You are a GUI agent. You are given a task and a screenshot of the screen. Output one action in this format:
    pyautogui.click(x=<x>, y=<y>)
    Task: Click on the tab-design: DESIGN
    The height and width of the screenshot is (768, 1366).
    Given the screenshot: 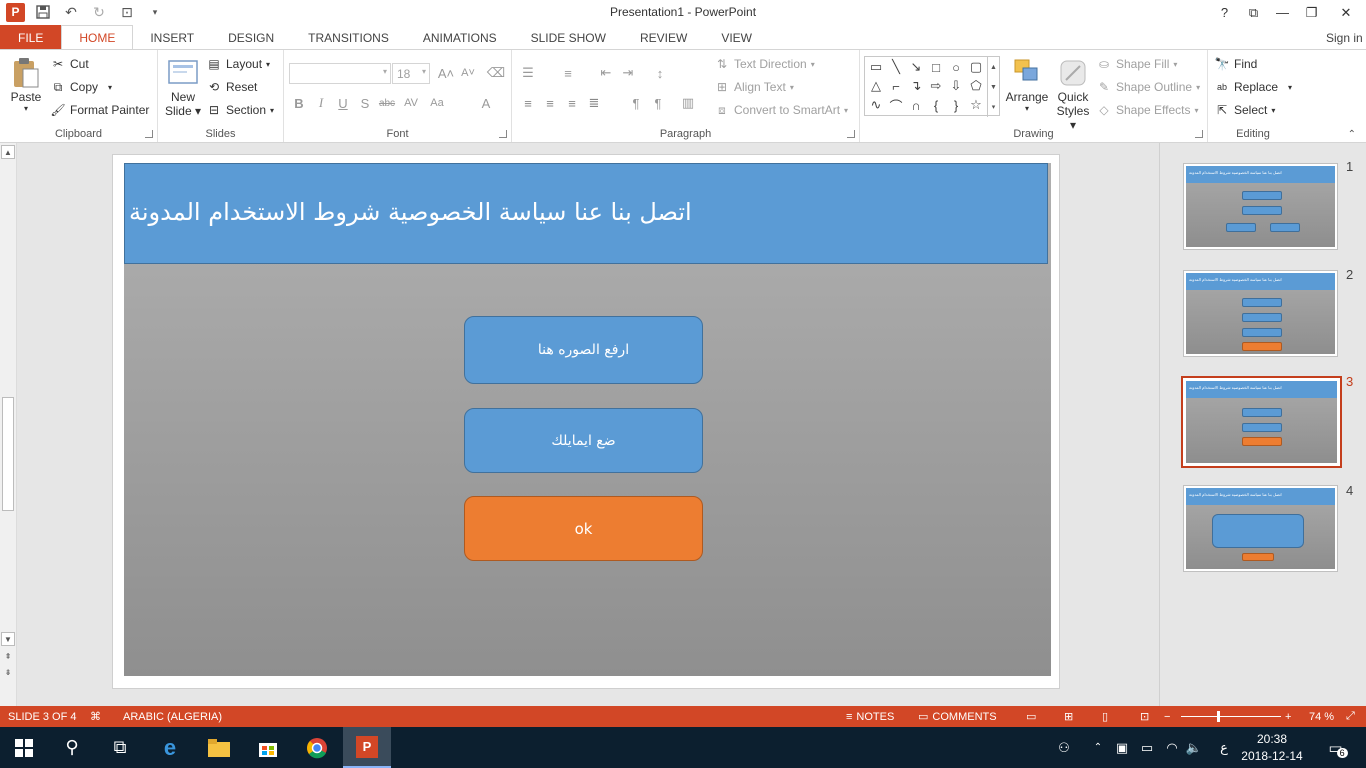 What is the action you would take?
    pyautogui.click(x=251, y=37)
    